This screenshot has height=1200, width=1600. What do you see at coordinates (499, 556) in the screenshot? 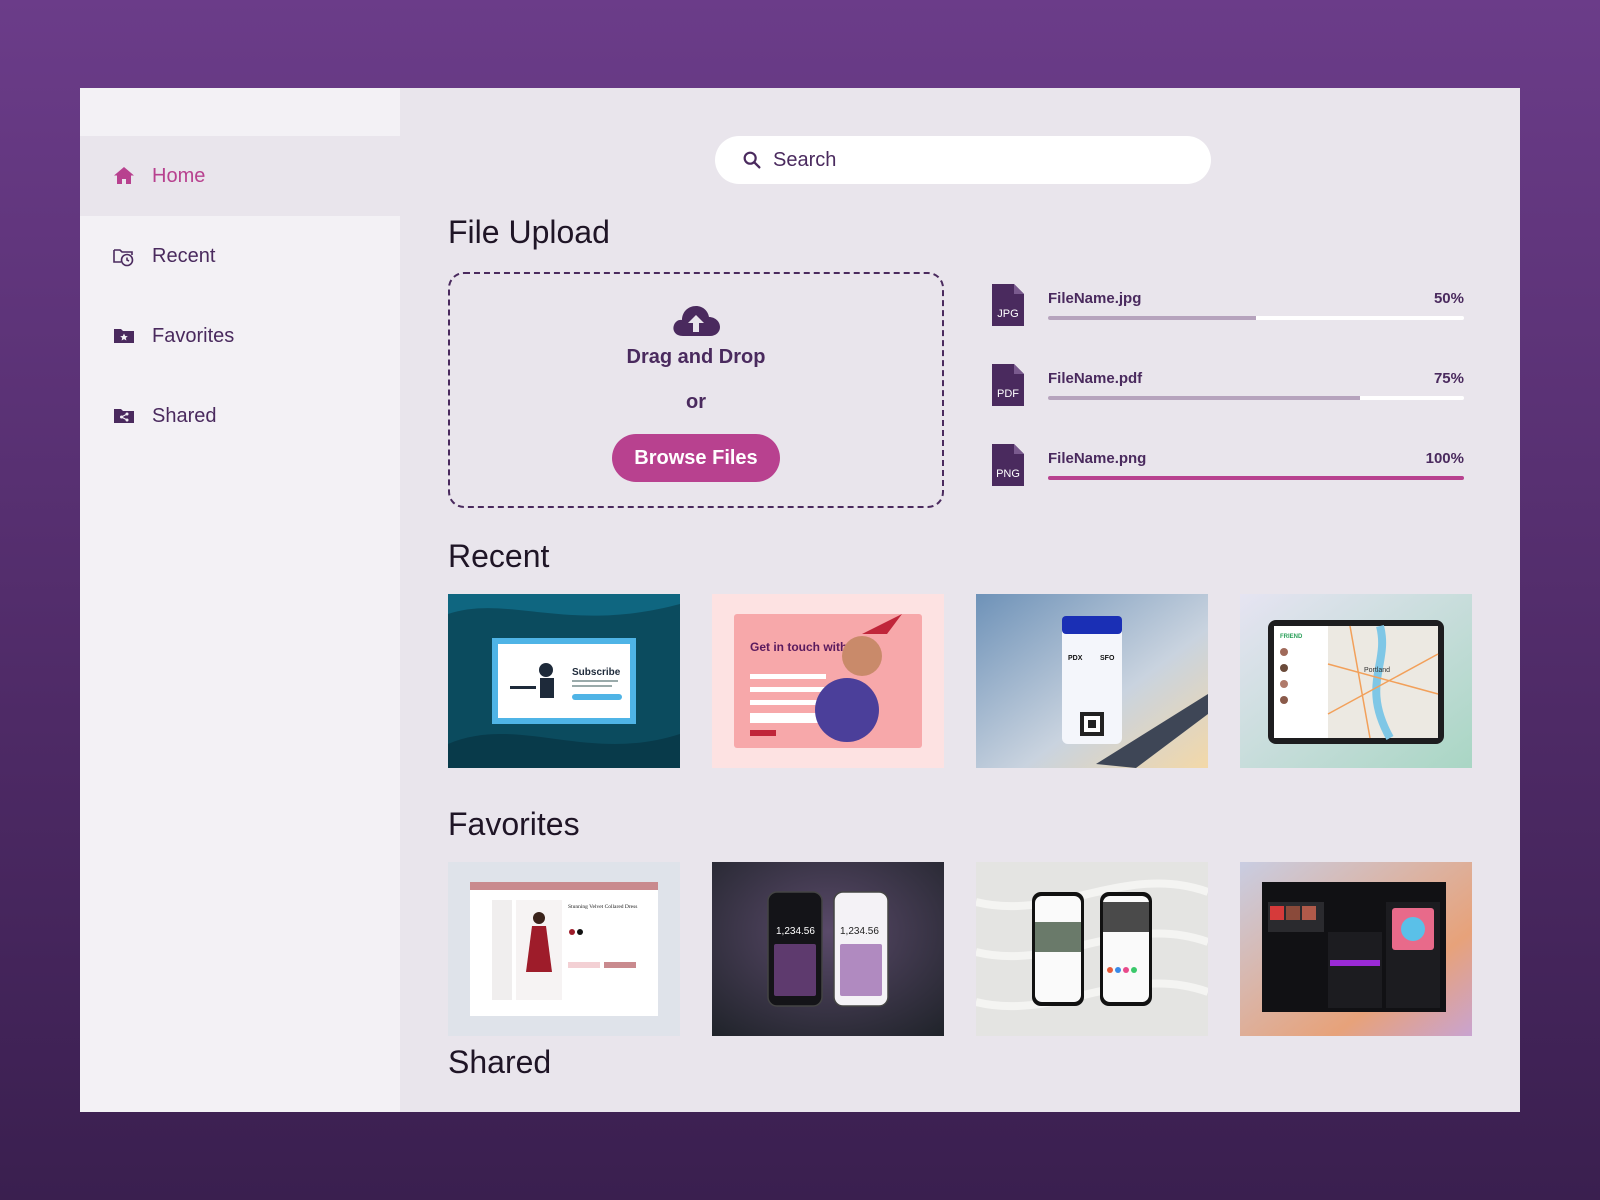
I see `recent-section-title: Recent` at bounding box center [499, 556].